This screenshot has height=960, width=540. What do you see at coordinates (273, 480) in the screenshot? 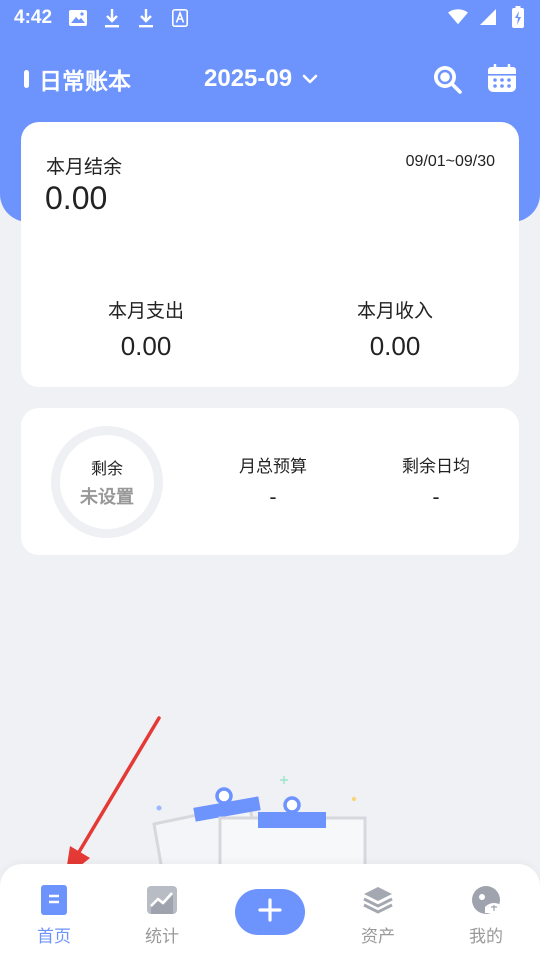
I see `total-budget: 月总预算 -` at bounding box center [273, 480].